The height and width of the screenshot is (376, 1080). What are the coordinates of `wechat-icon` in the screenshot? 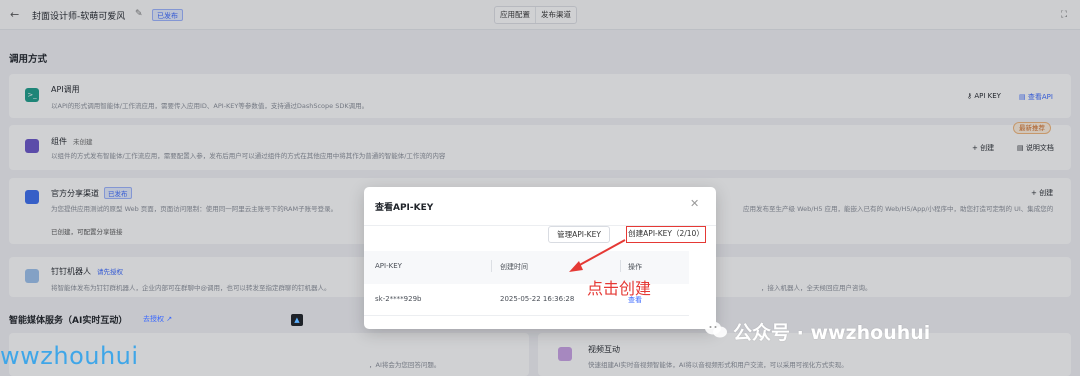 It's located at (716, 329).